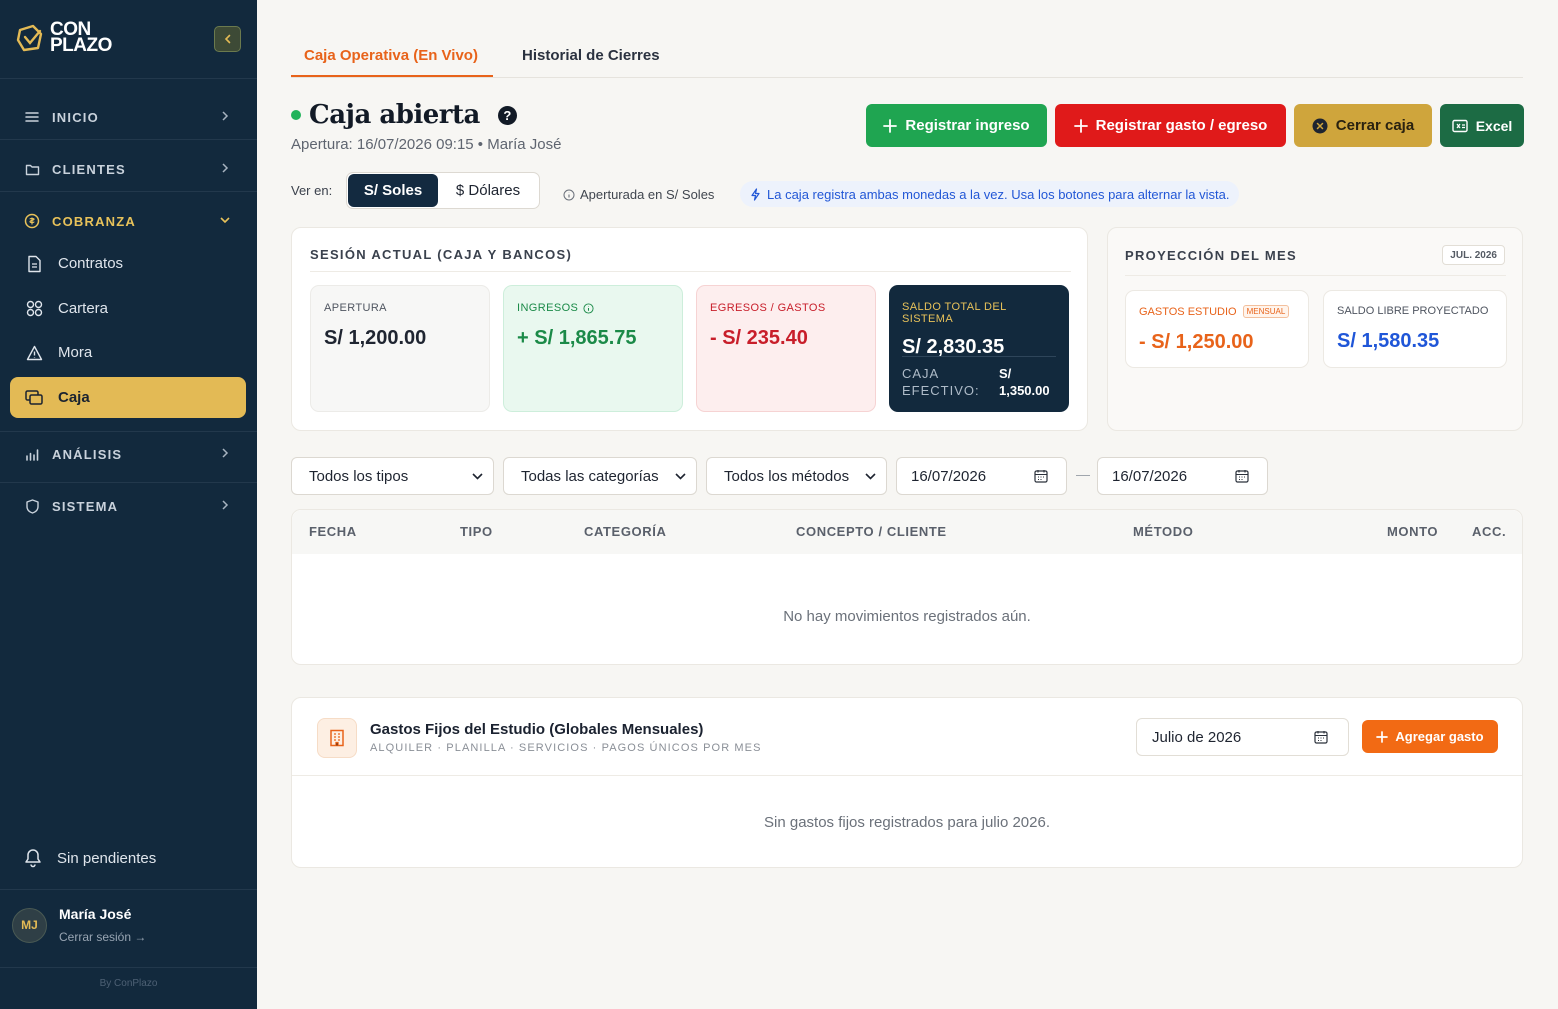 The image size is (1558, 1009). What do you see at coordinates (87, 454) in the screenshot?
I see `sidebar-section-label: ANÁLISIS` at bounding box center [87, 454].